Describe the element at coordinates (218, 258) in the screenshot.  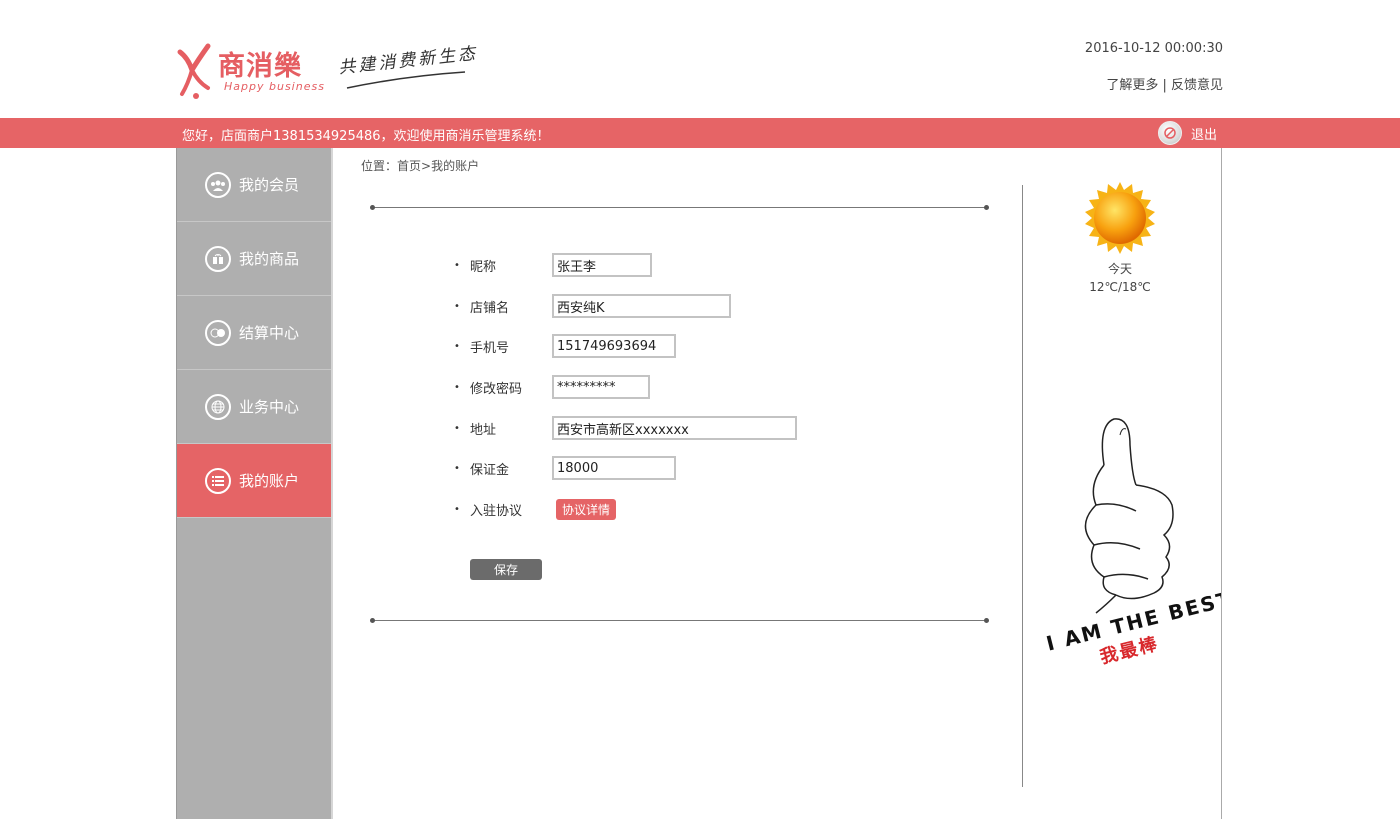
I see `gift-icon` at that location.